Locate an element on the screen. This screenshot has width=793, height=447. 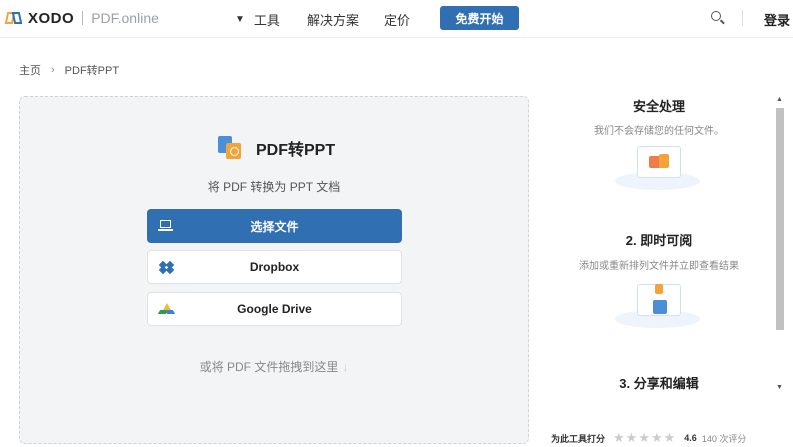
tool-subtitle: 将 PDF 转换为 PPT 文档 is located at coordinates (274, 187).